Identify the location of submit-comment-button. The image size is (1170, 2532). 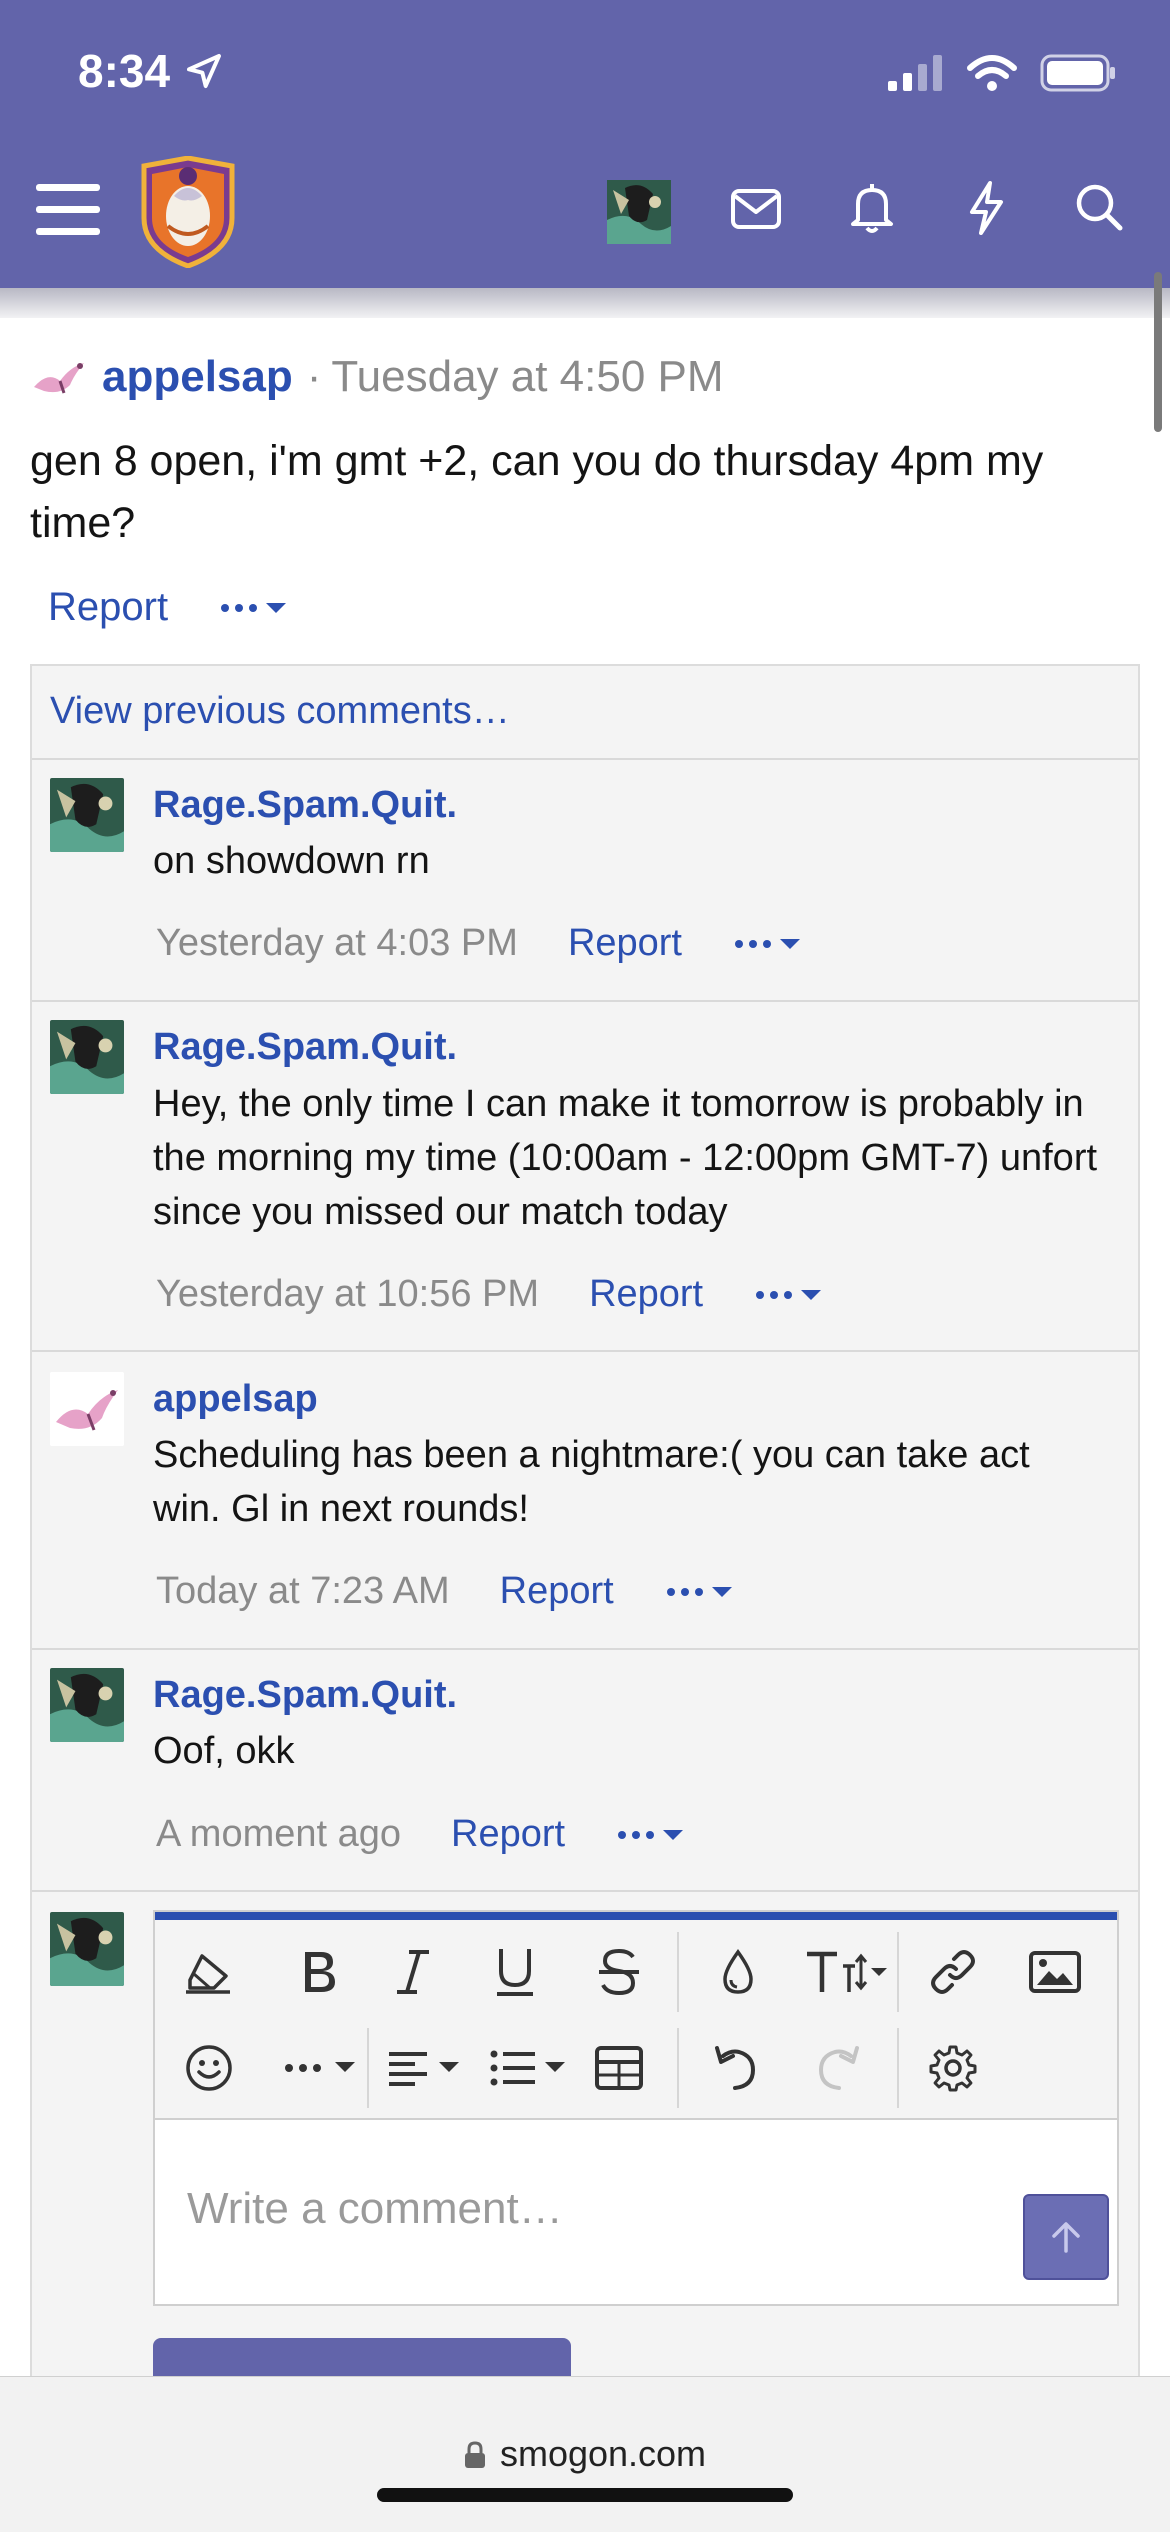
(1066, 2237).